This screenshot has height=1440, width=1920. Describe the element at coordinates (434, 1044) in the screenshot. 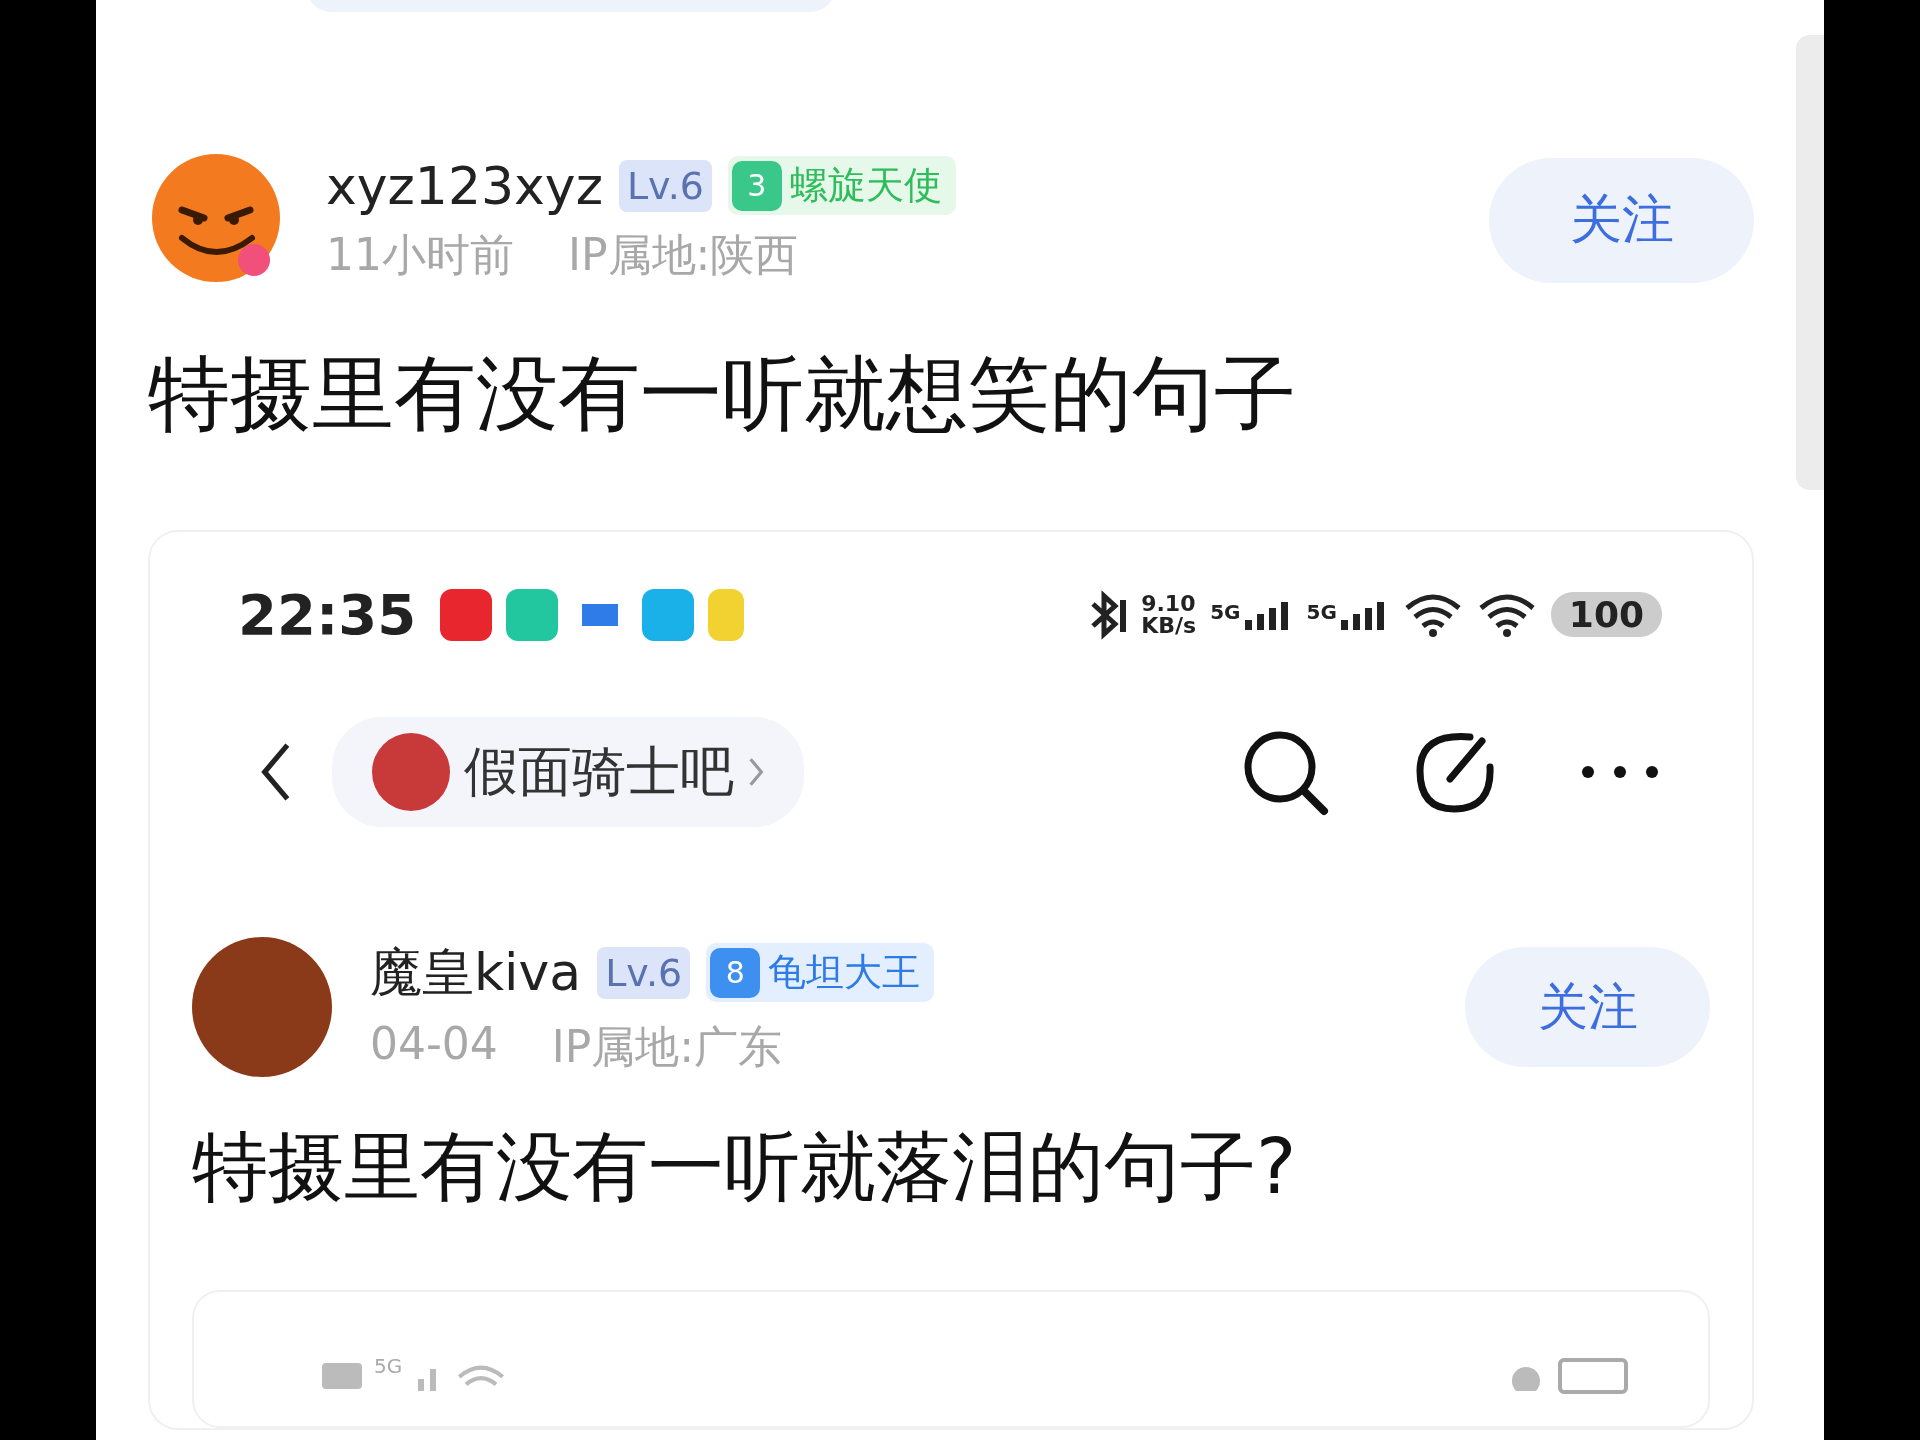

I see `post-time: 04-04` at that location.